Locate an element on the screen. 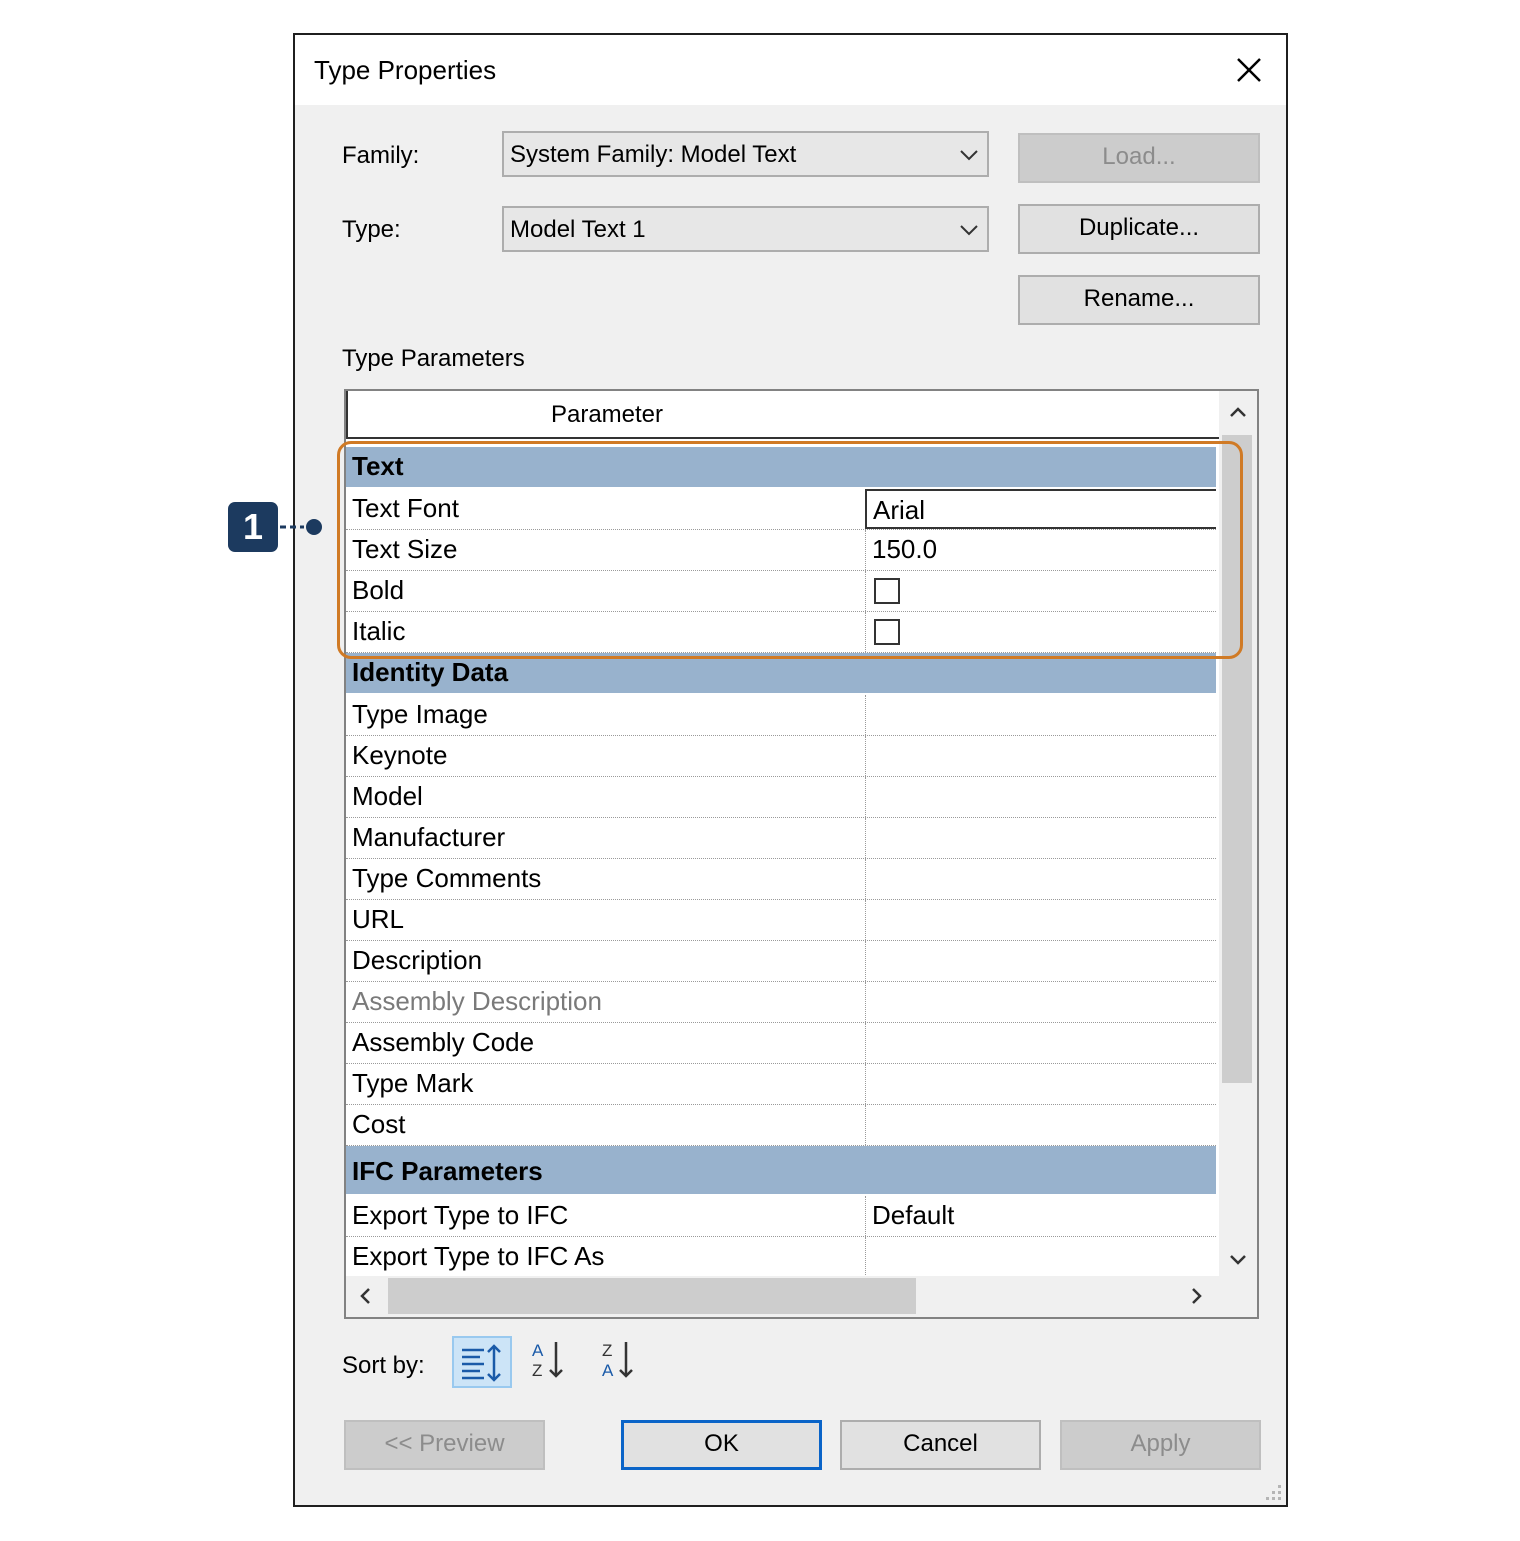 The width and height of the screenshot is (1520, 1541). sort-descending-button: Z A is located at coordinates (622, 1362).